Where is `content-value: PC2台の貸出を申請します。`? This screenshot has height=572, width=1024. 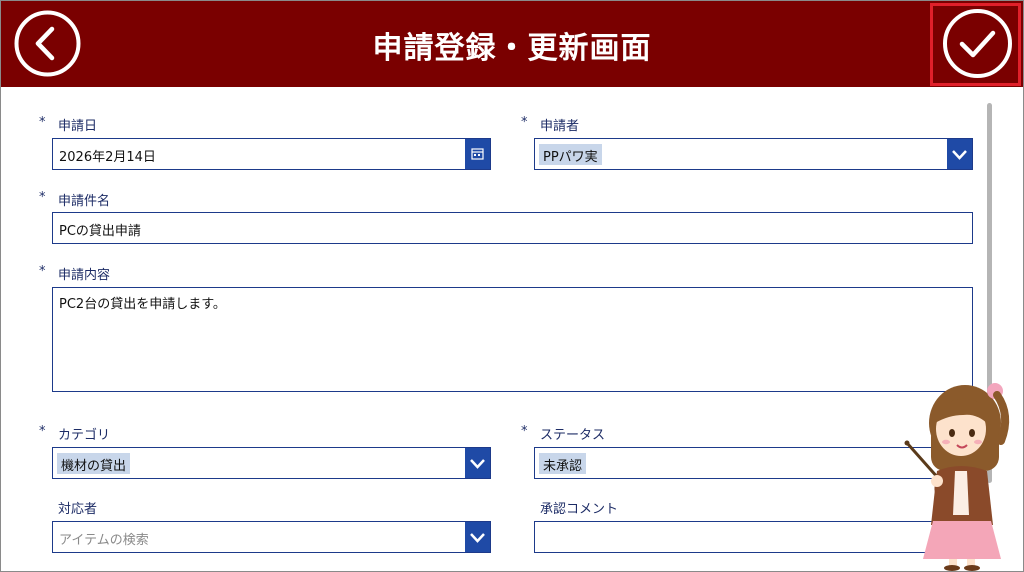 content-value: PC2台の貸出を申請します。 is located at coordinates (142, 304).